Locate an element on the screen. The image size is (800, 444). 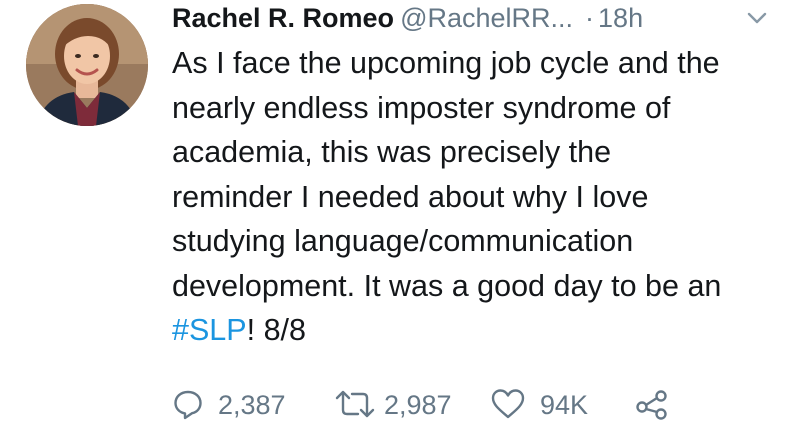
reply-count: 2,387 is located at coordinates (252, 405).